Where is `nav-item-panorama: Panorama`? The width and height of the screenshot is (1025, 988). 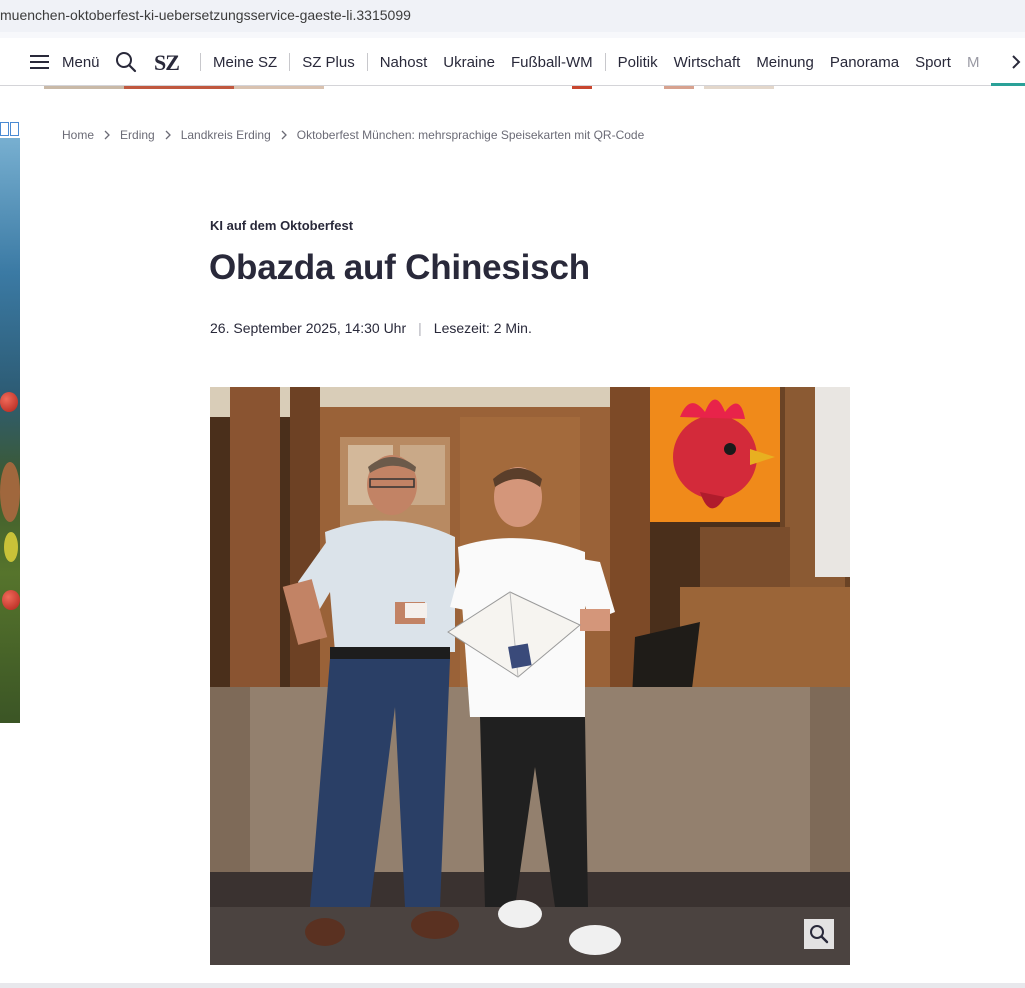
nav-item-panorama: Panorama is located at coordinates (864, 62).